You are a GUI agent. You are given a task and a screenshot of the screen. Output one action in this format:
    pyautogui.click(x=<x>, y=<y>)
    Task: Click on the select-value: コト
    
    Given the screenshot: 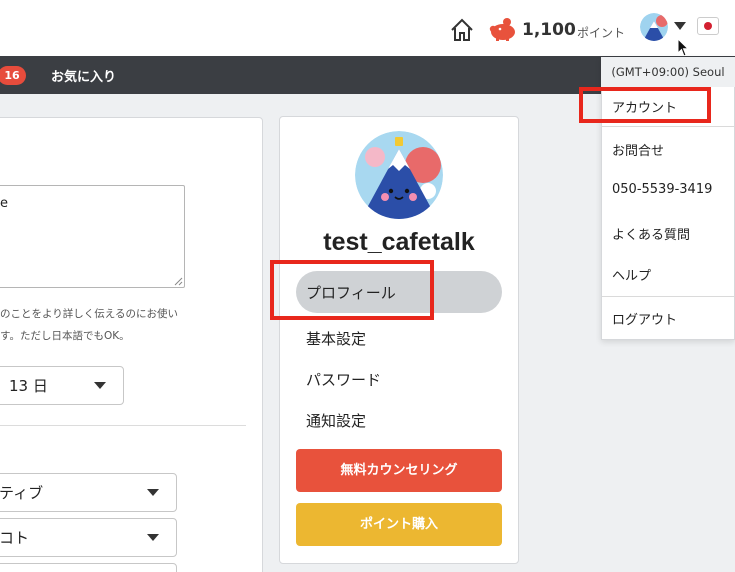 What is the action you would take?
    pyautogui.click(x=15, y=538)
    